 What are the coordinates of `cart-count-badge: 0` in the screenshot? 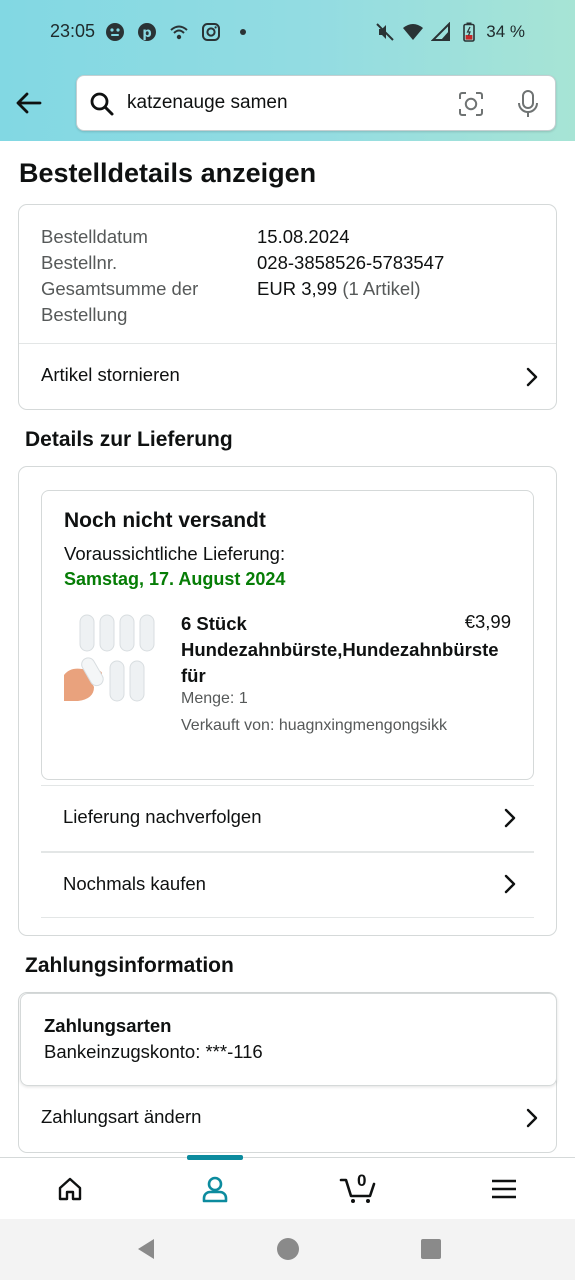 It's located at (362, 1180).